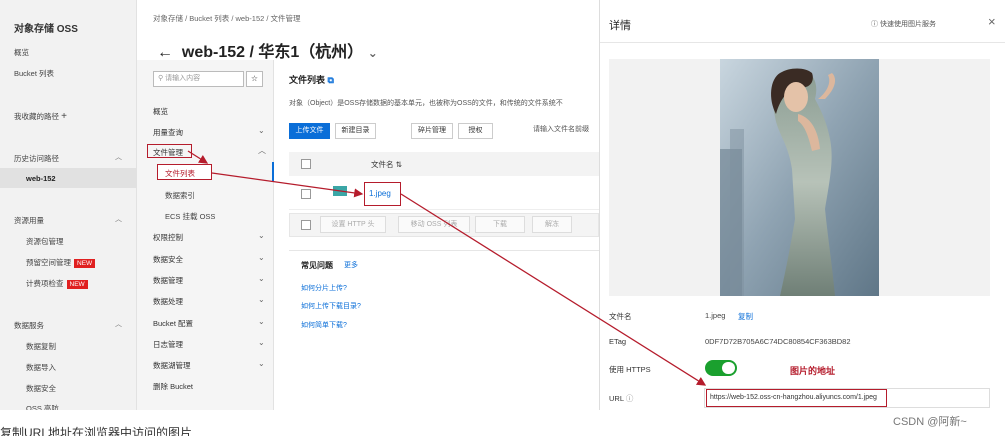 This screenshot has height=436, width=1005. What do you see at coordinates (45, 283) in the screenshot?
I see `billing-label: 计费项检查` at bounding box center [45, 283].